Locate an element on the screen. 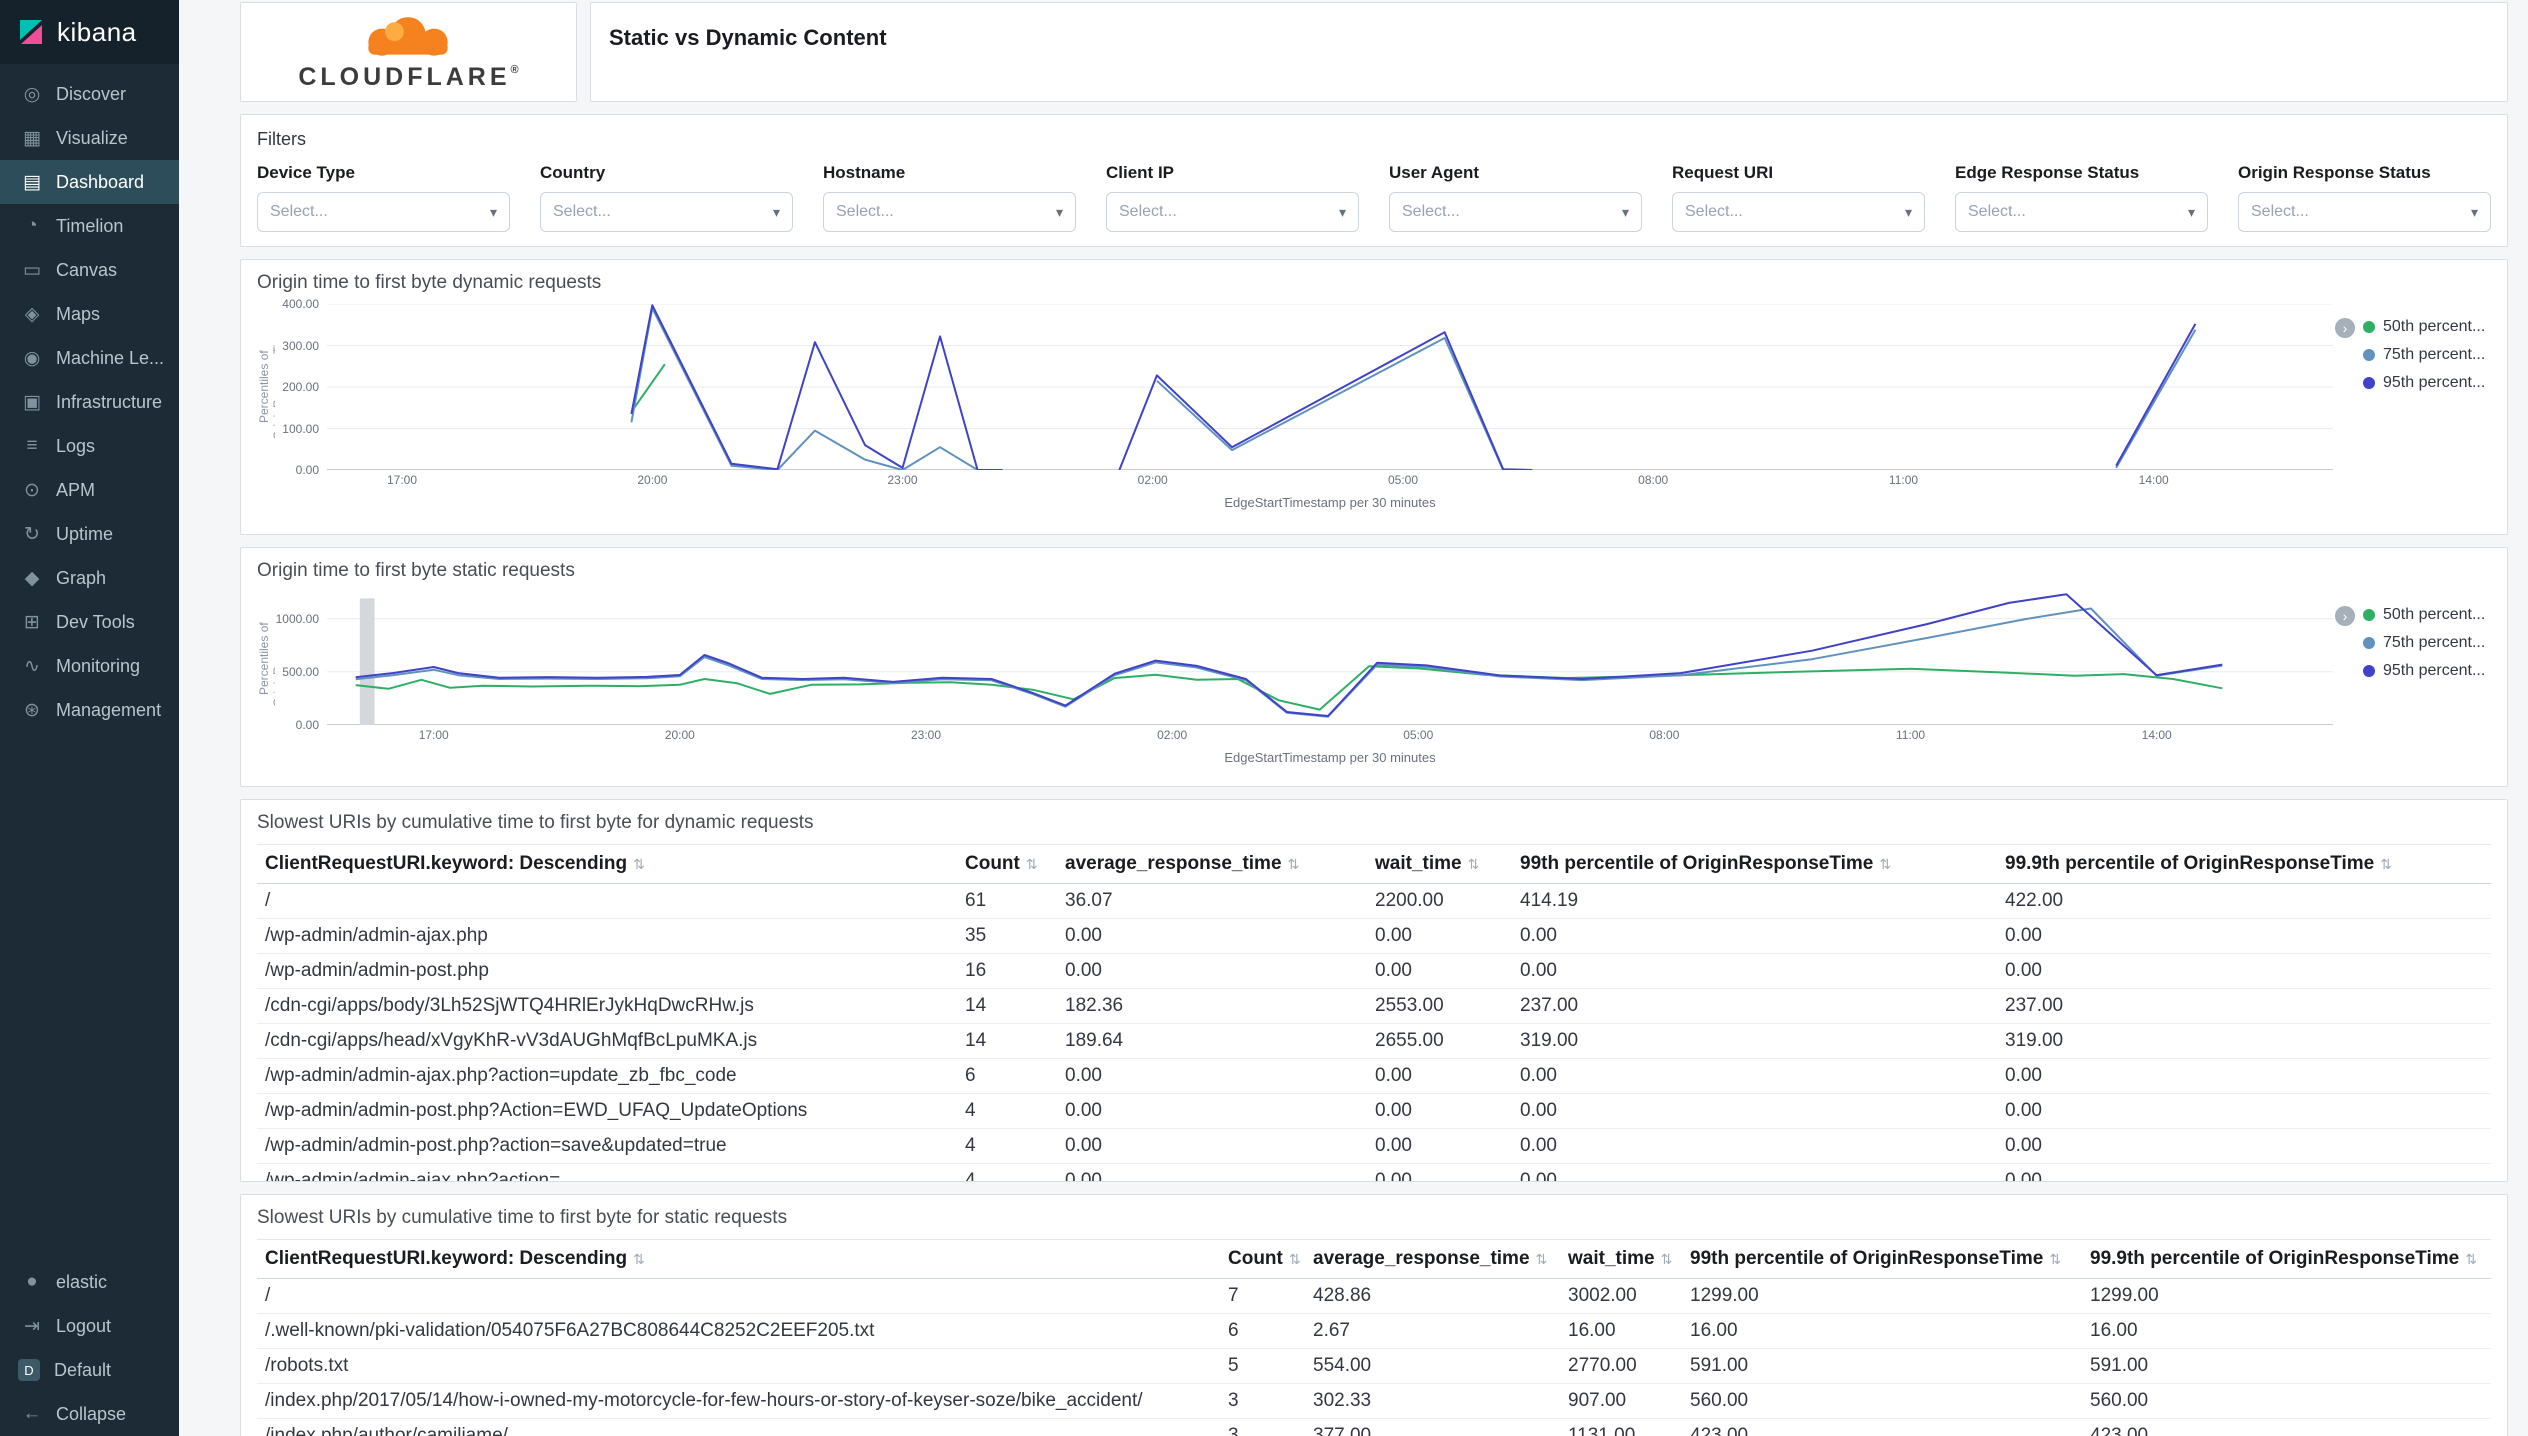 The width and height of the screenshot is (2528, 1436). dashboard-title-panel: Static vs Dynamic Content is located at coordinates (1549, 52).